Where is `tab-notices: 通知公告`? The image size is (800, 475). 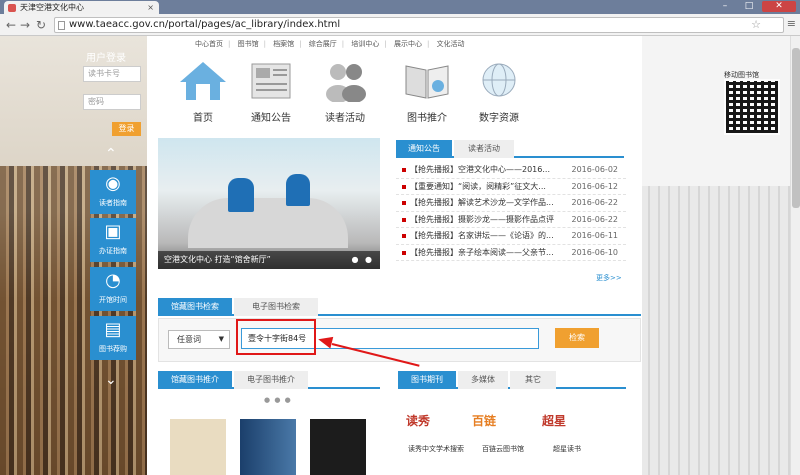
tab-notices: 通知公告 is located at coordinates (424, 149).